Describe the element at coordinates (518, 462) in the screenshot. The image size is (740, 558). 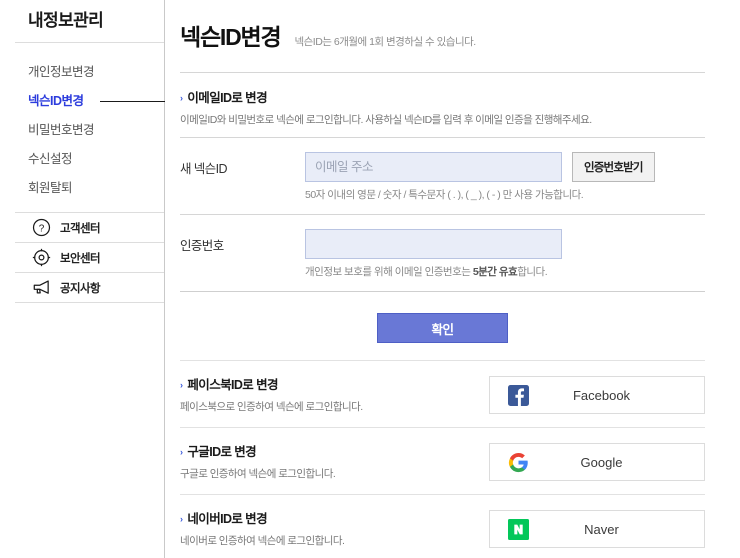
I see `google-icon` at that location.